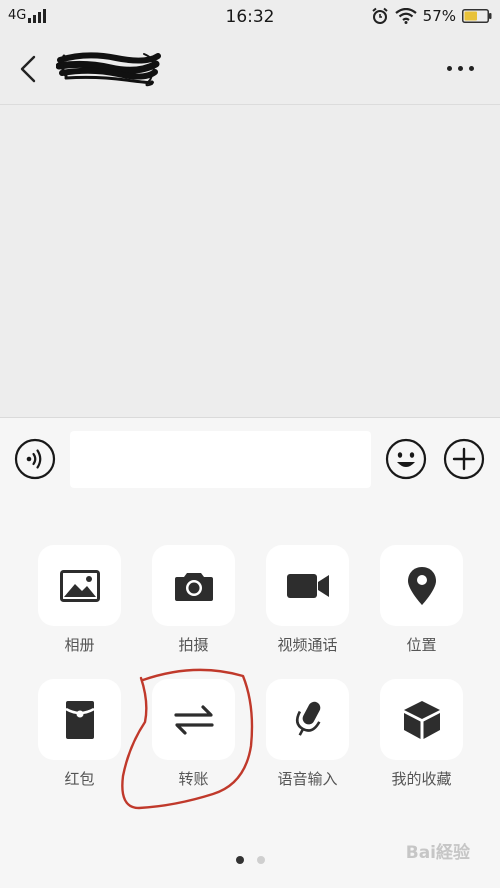 The width and height of the screenshot is (500, 888). I want to click on feature-album: 相册, so click(79, 599).